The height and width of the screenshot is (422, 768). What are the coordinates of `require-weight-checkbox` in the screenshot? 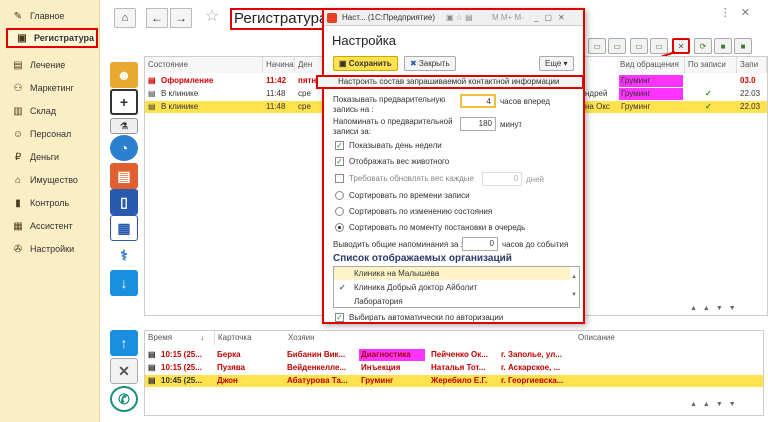 It's located at (339, 178).